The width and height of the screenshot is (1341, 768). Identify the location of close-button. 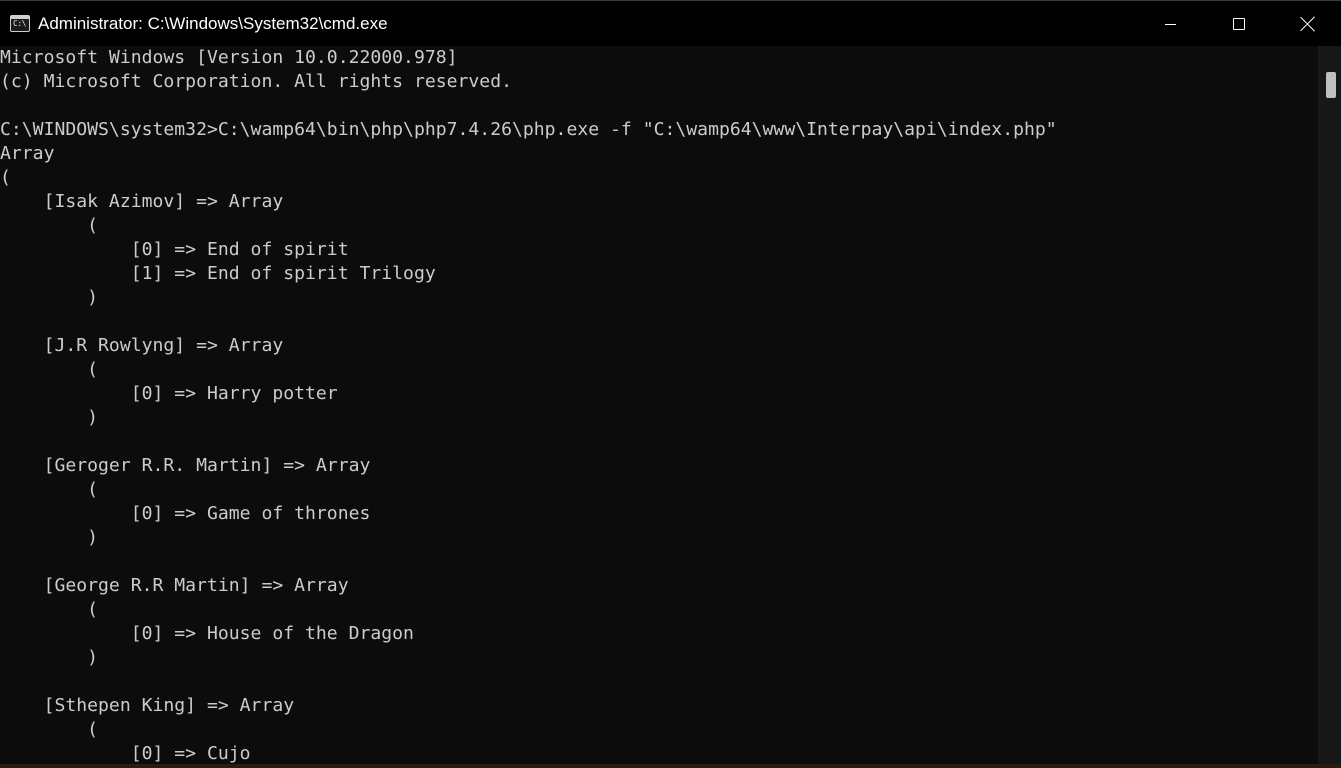
(1307, 24).